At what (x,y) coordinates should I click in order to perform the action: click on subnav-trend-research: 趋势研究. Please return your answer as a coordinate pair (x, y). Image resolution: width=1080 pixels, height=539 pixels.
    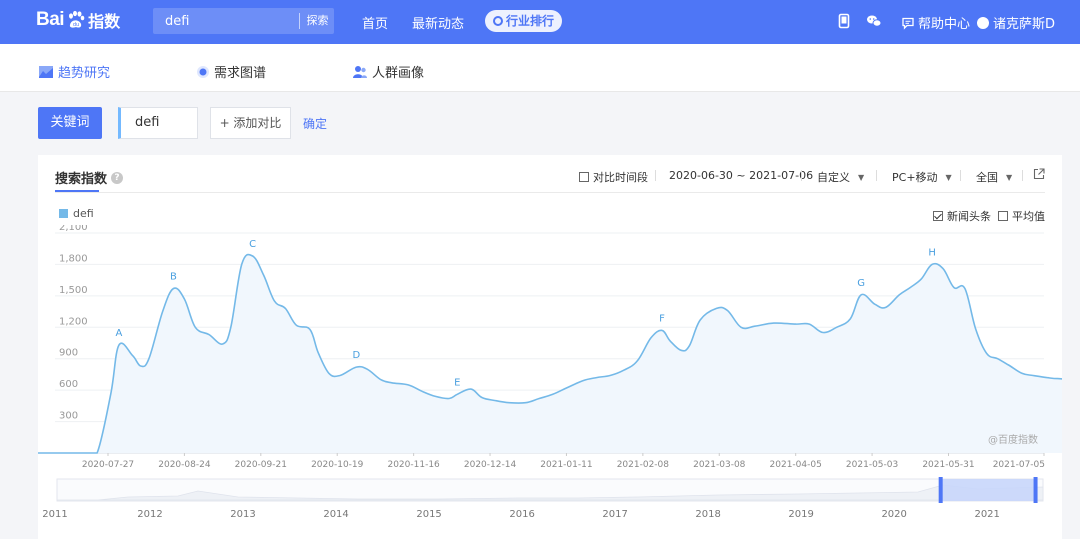
    Looking at the image, I should click on (74, 71).